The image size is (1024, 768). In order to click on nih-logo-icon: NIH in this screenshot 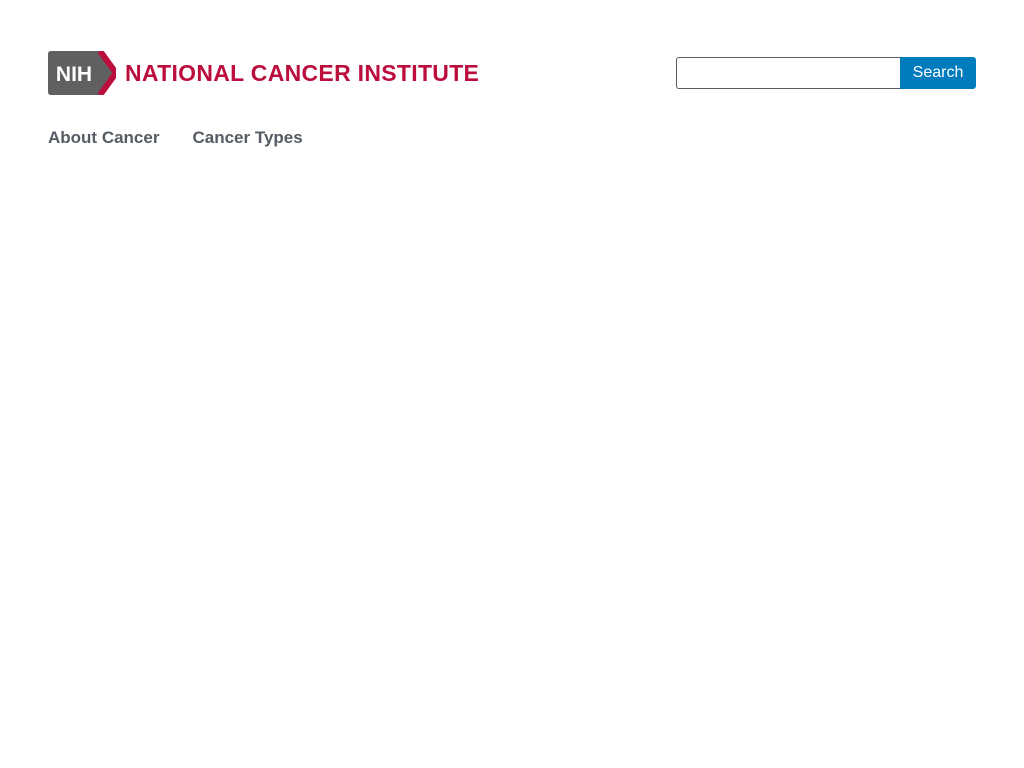, I will do `click(82, 73)`.